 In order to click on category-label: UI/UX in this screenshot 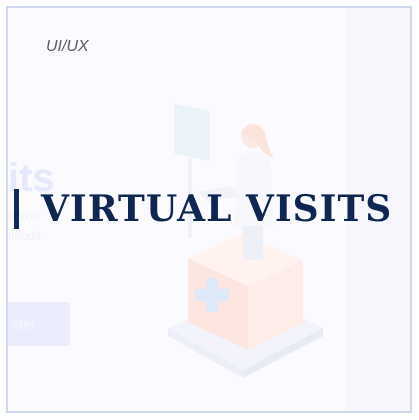, I will do `click(67, 46)`.